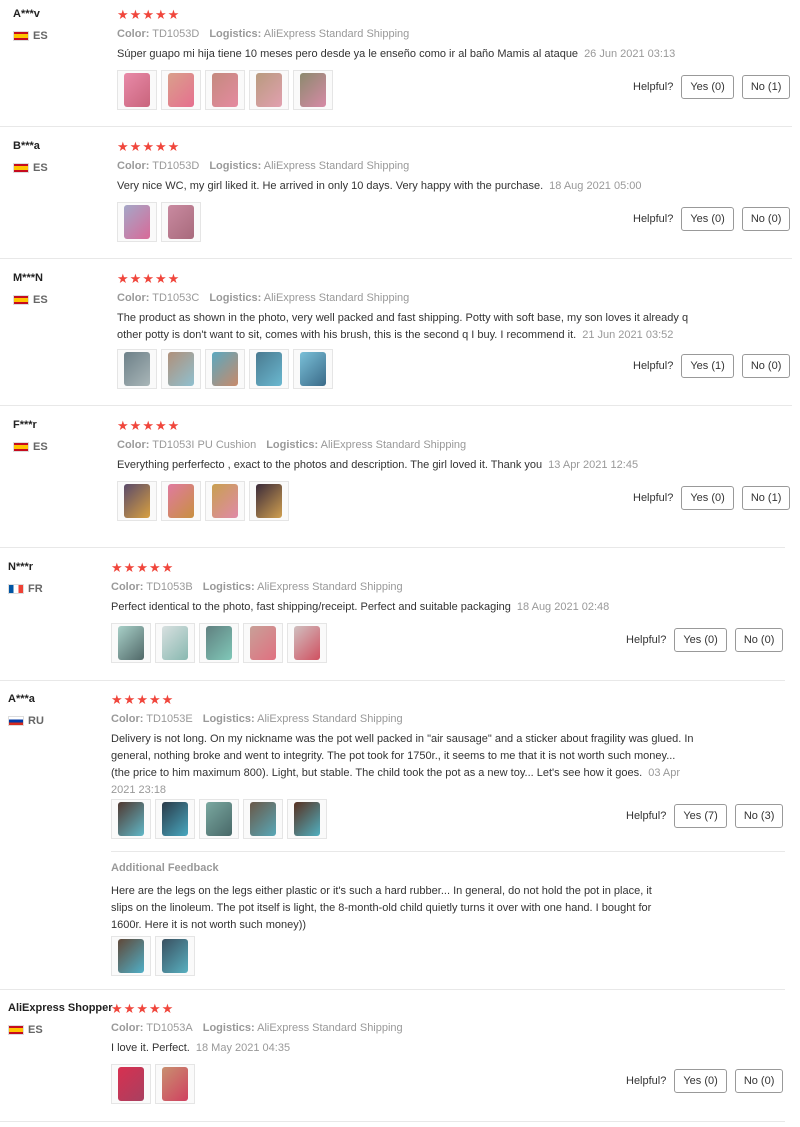  What do you see at coordinates (169, 1028) in the screenshot?
I see `color-value: TD1053A` at bounding box center [169, 1028].